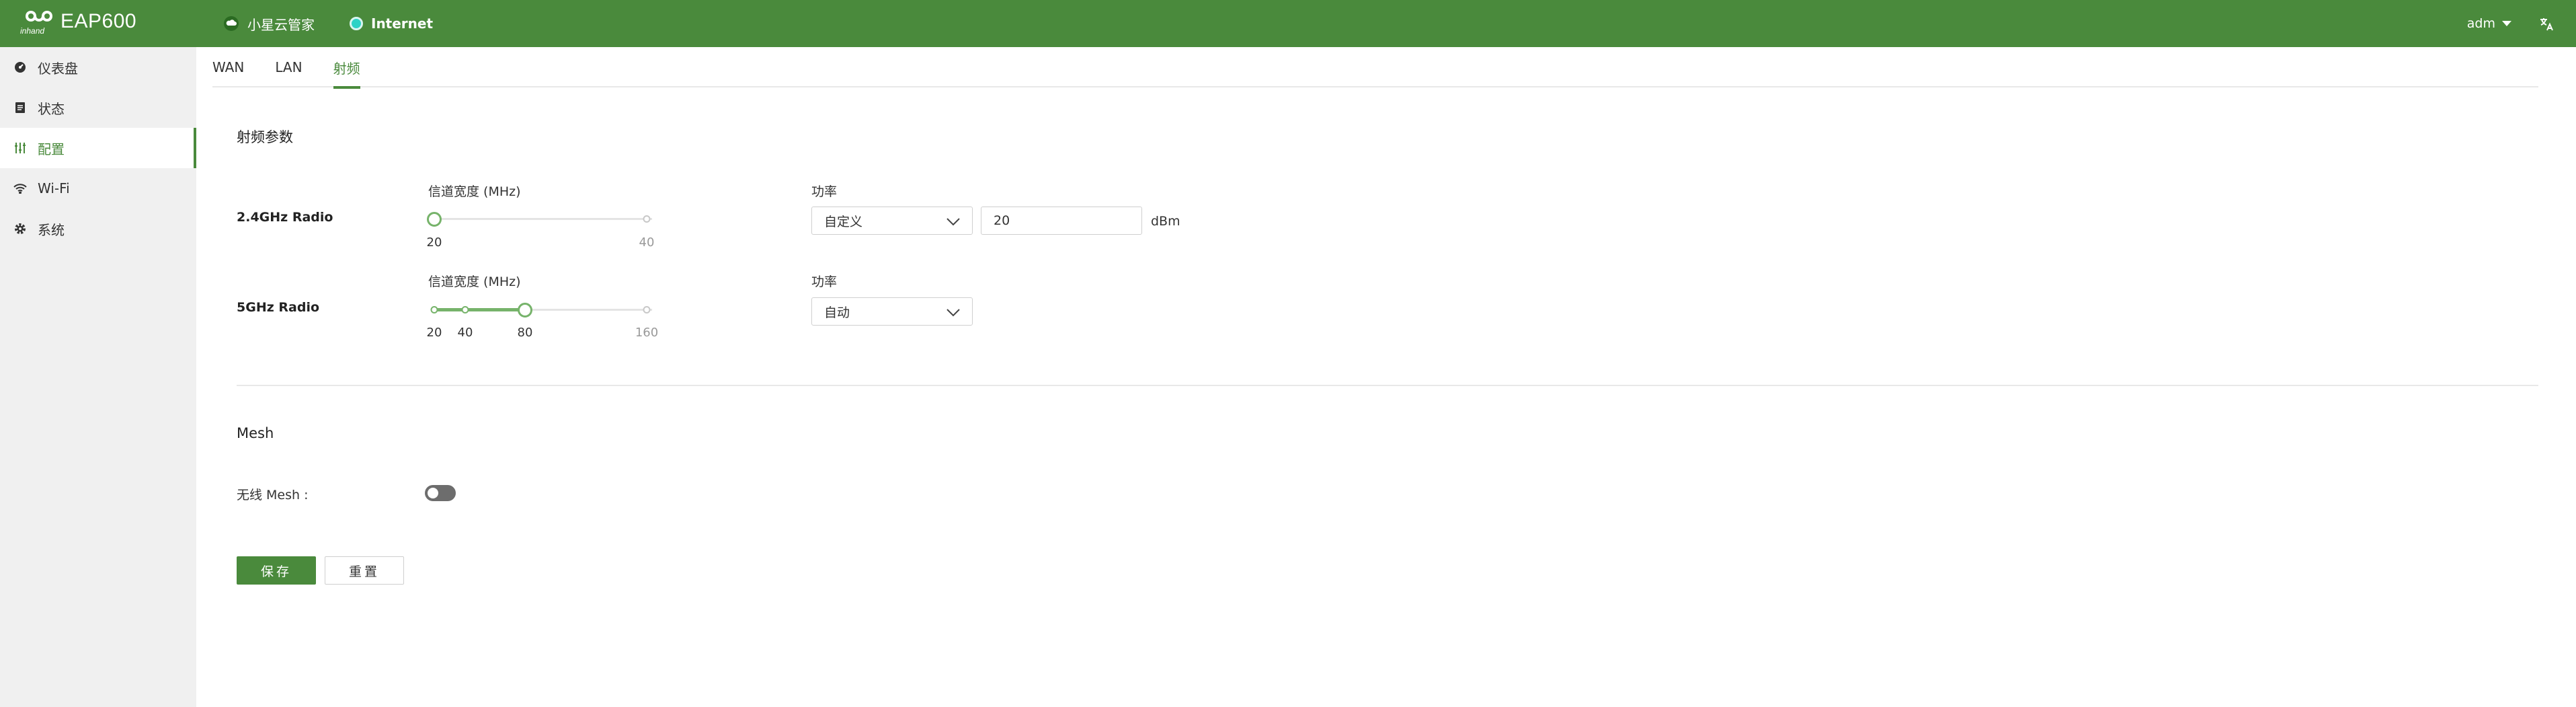 The image size is (2576, 707). I want to click on gear-icon, so click(20, 228).